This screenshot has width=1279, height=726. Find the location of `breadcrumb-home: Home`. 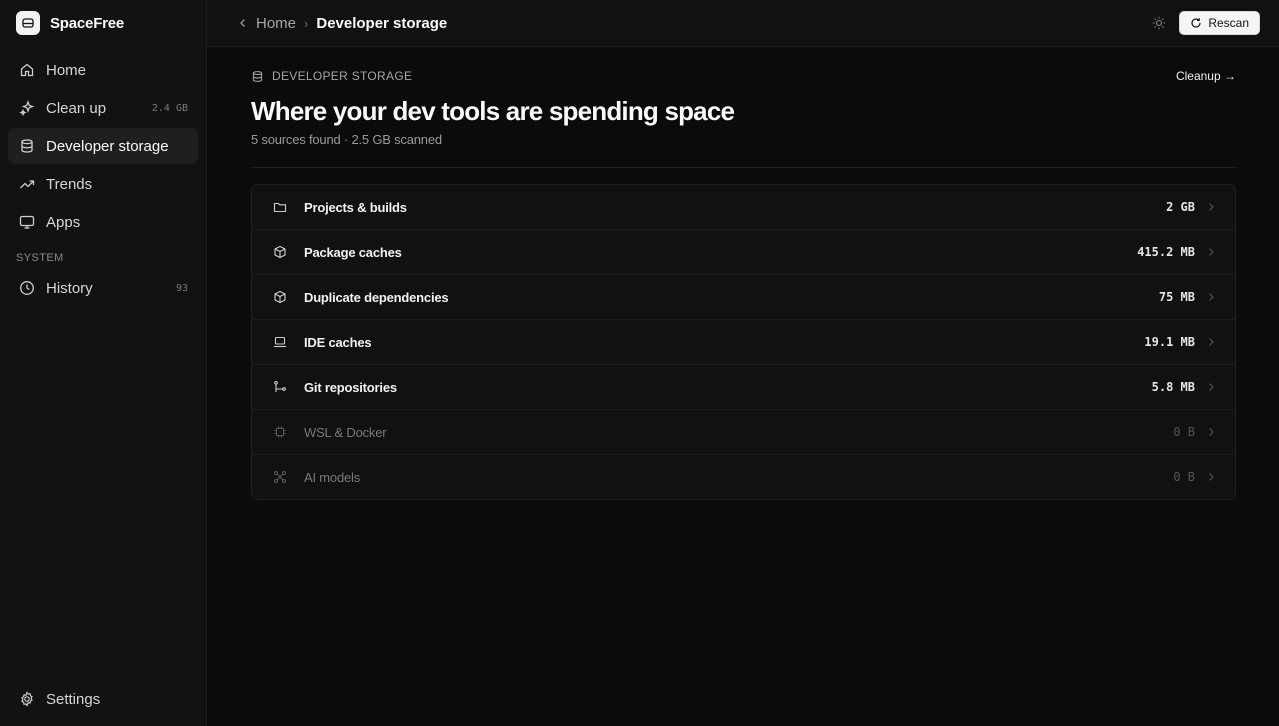

breadcrumb-home: Home is located at coordinates (276, 23).